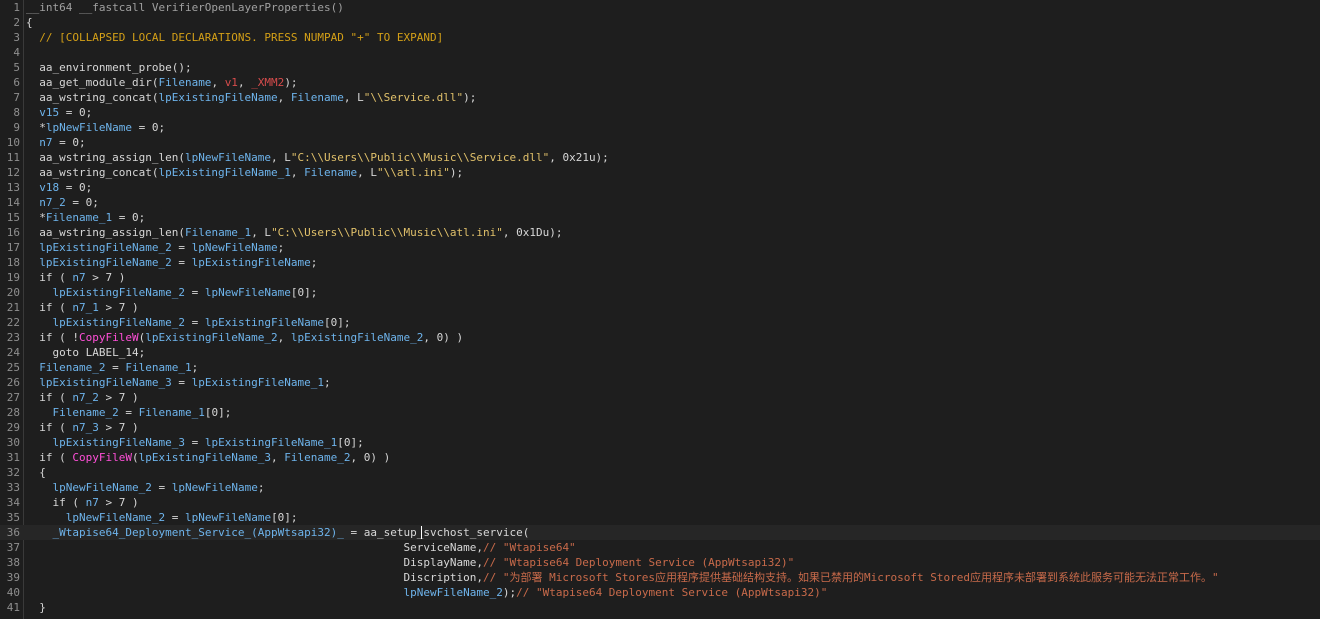  What do you see at coordinates (92, 172) in the screenshot?
I see `code-token: aa_wstring_concat(` at bounding box center [92, 172].